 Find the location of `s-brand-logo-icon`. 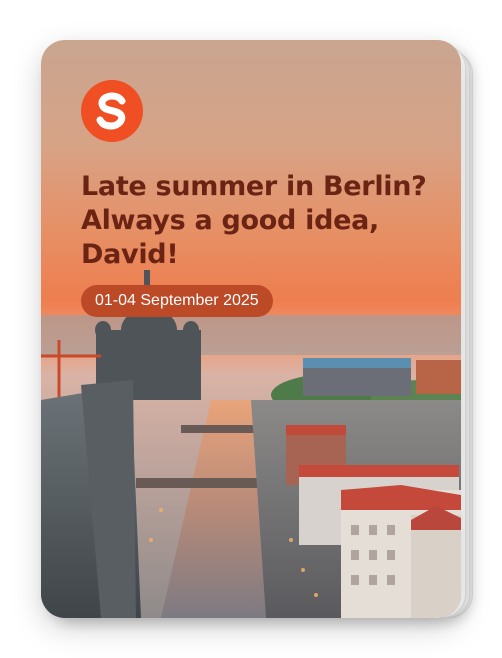

s-brand-logo-icon is located at coordinates (112, 111).